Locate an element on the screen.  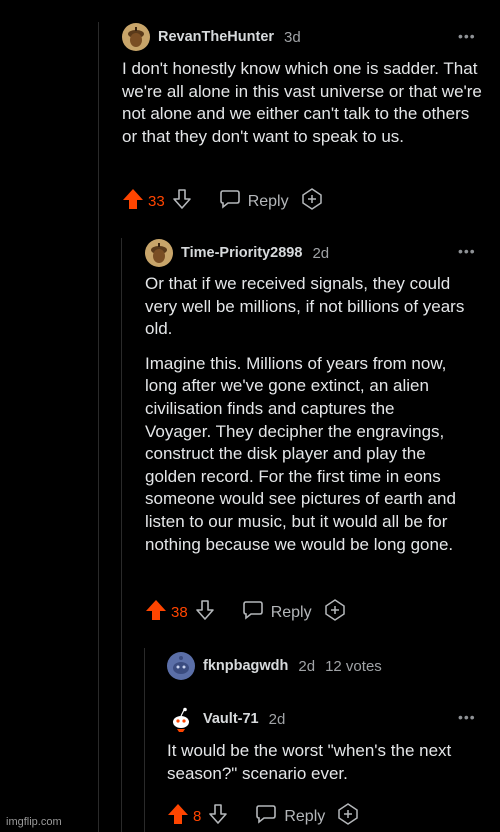
comment-header: fknpbagwdh 2d 12 votes is located at coordinates (274, 666).